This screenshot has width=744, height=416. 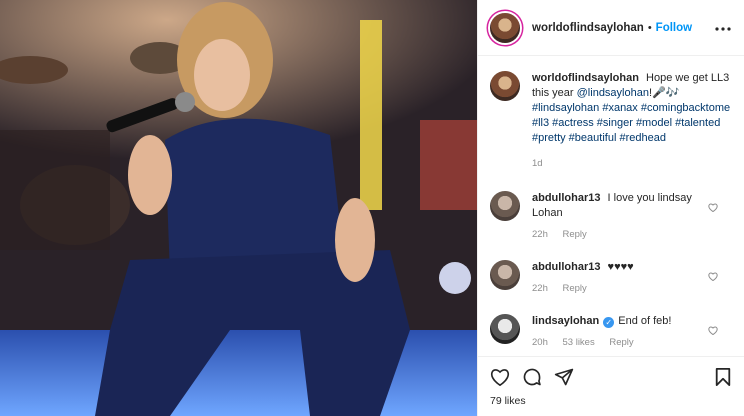 I want to click on follow-button: Follow, so click(x=674, y=28).